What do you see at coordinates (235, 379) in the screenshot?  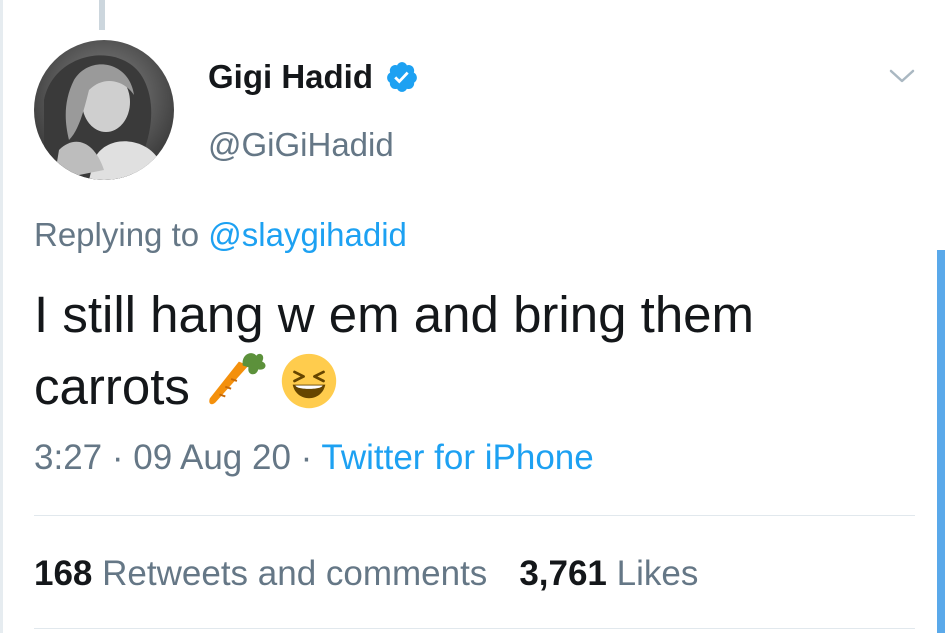 I see `carrot-emoji` at bounding box center [235, 379].